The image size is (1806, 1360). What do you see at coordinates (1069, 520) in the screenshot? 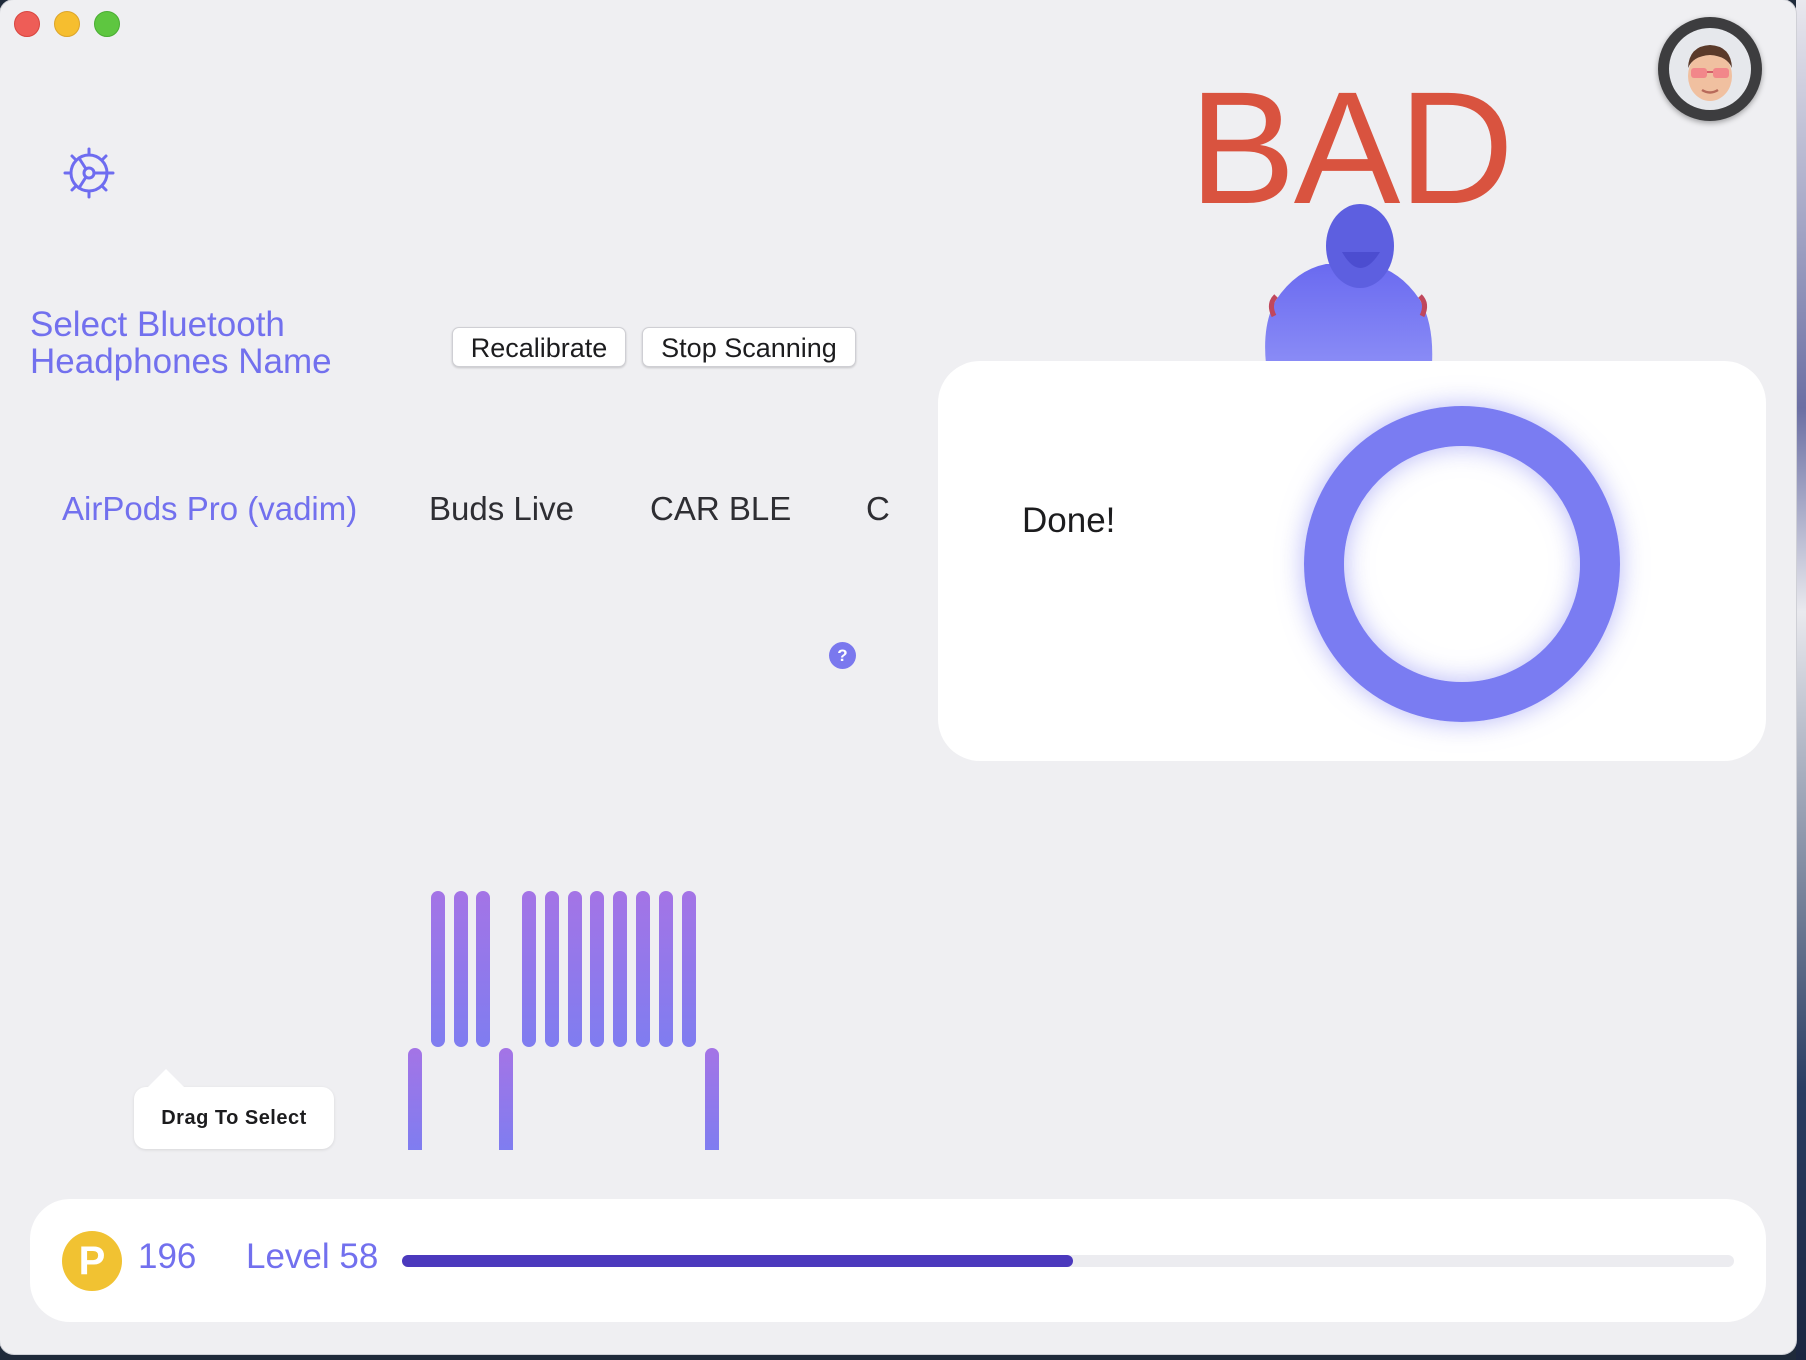
I see `calibration-status-text: Done!` at bounding box center [1069, 520].